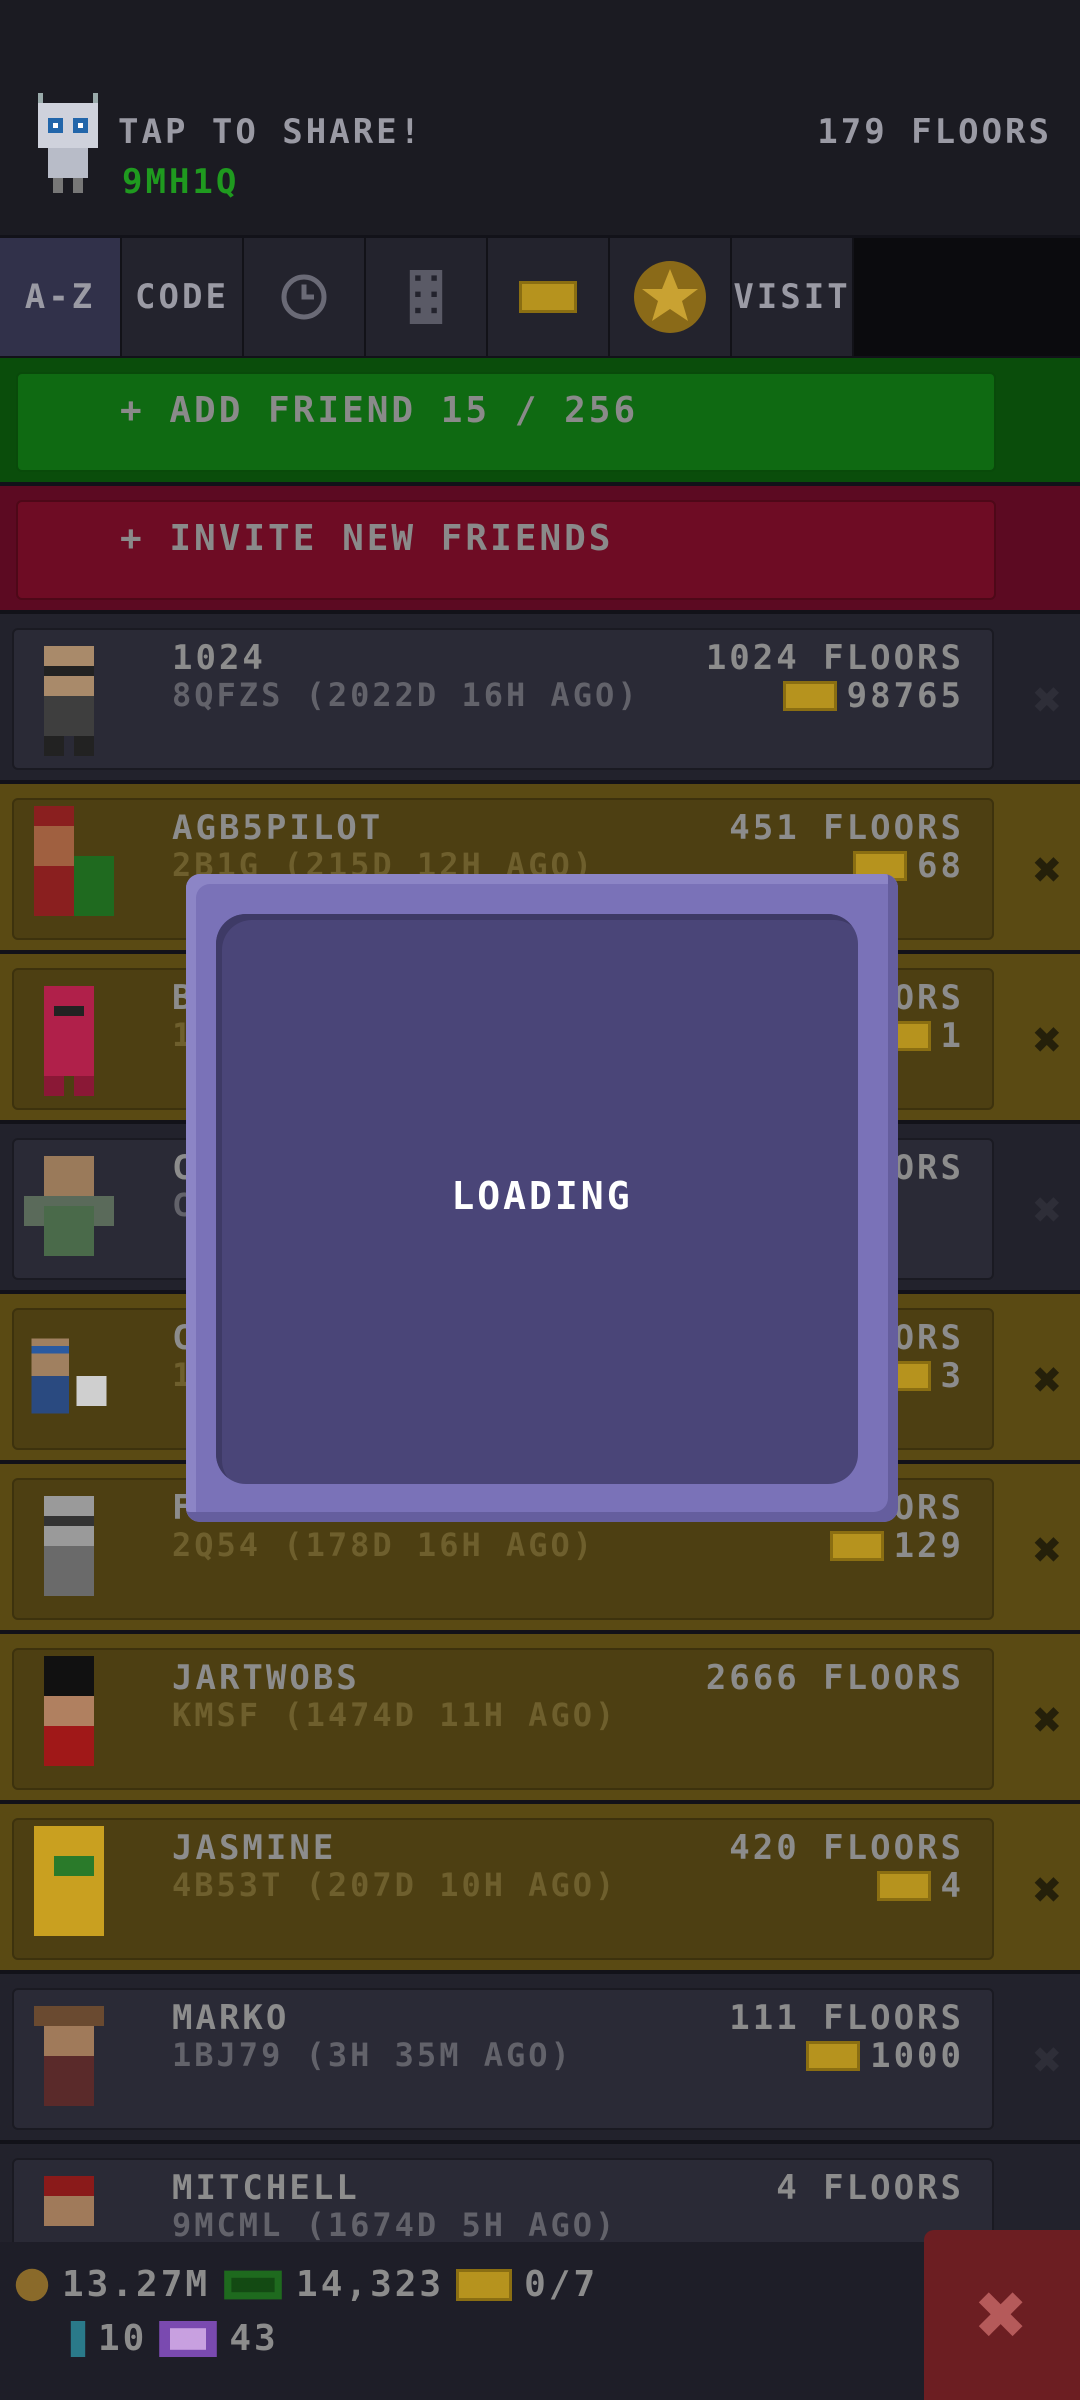 The width and height of the screenshot is (1080, 2400). What do you see at coordinates (395, 1885) in the screenshot?
I see `friend-code: 4B53T (207D 10H AGO)` at bounding box center [395, 1885].